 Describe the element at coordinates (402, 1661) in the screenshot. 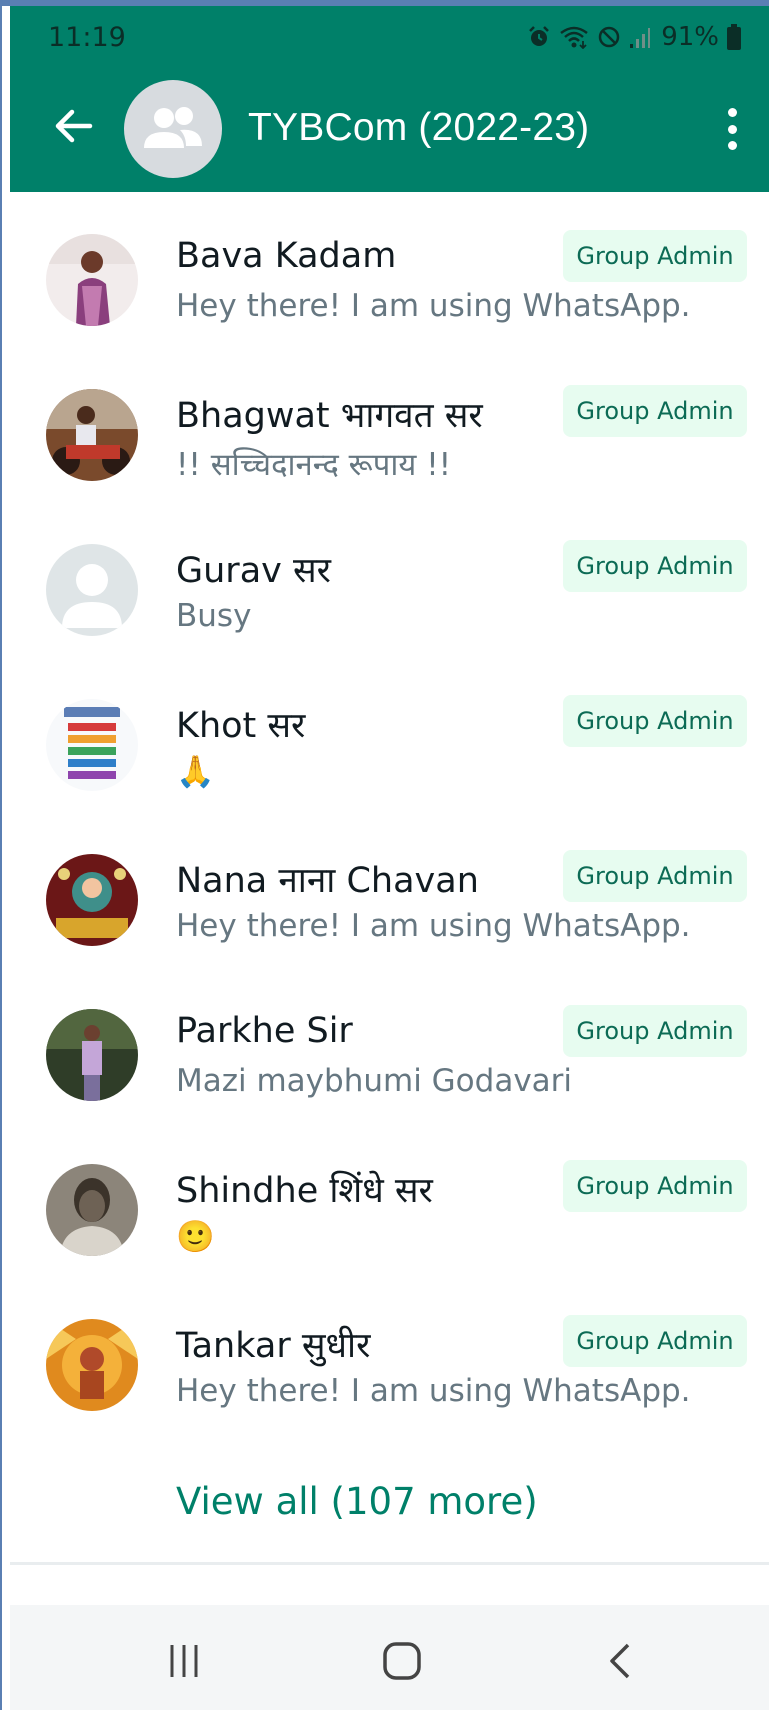

I see `home-icon` at that location.